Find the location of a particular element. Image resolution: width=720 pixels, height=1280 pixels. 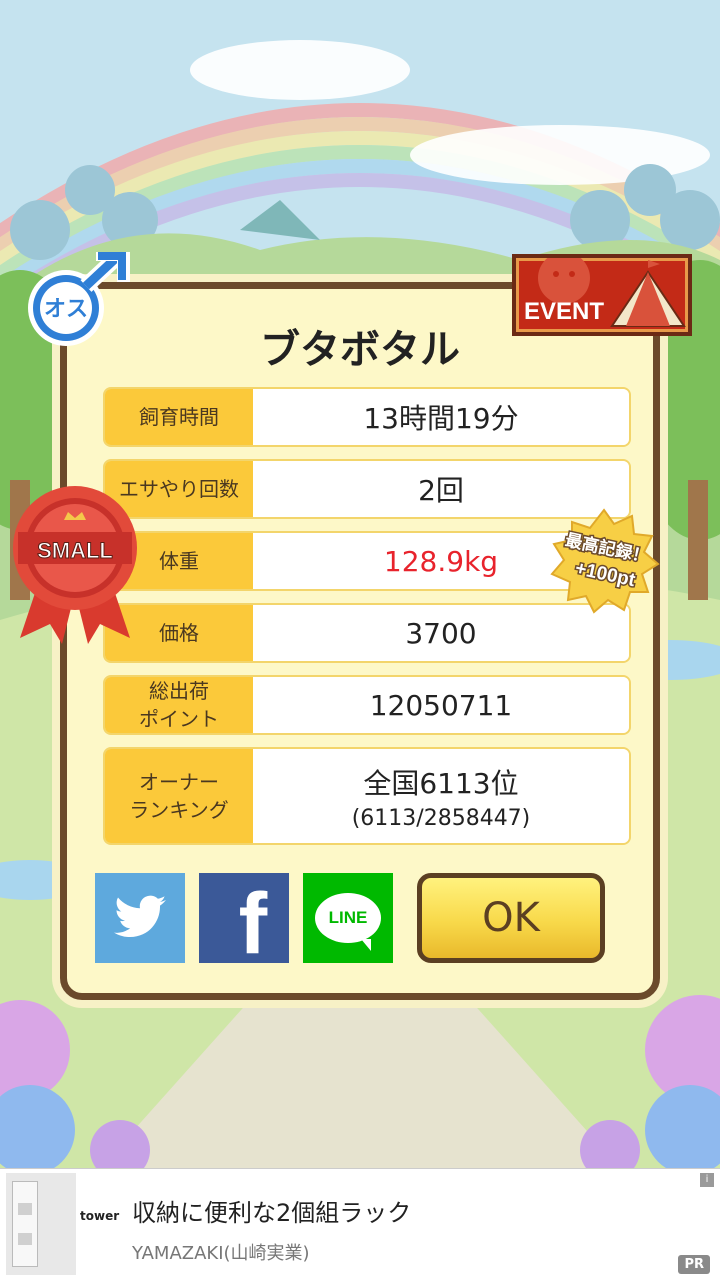

facebook-share-button: f is located at coordinates (244, 922).